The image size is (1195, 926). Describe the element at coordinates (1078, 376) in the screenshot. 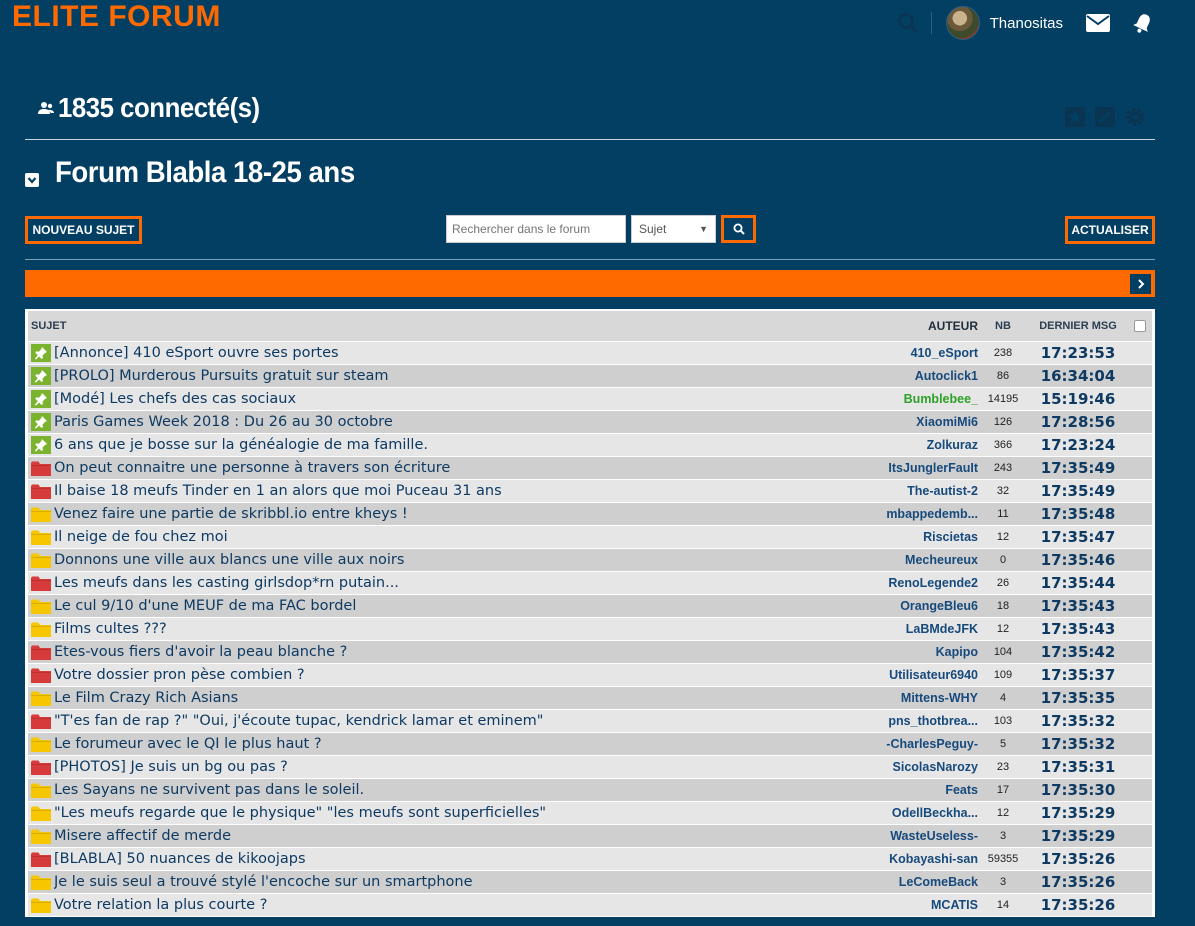

I see `last-message-time: 16:34:04` at that location.